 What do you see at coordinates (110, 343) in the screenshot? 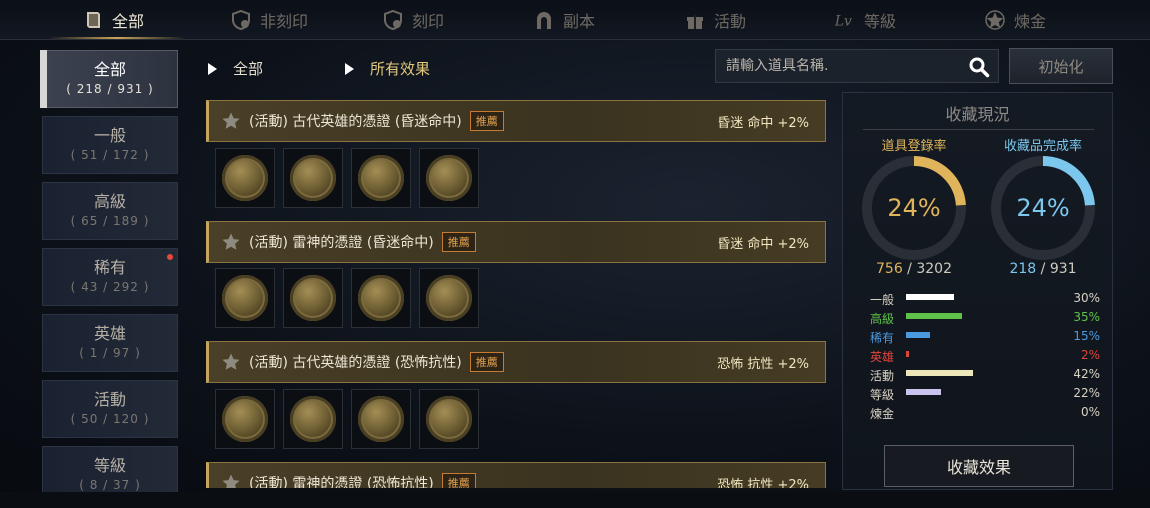
I see `sidebar-item-hero: 英雄 ( 1 / 97 )` at bounding box center [110, 343].